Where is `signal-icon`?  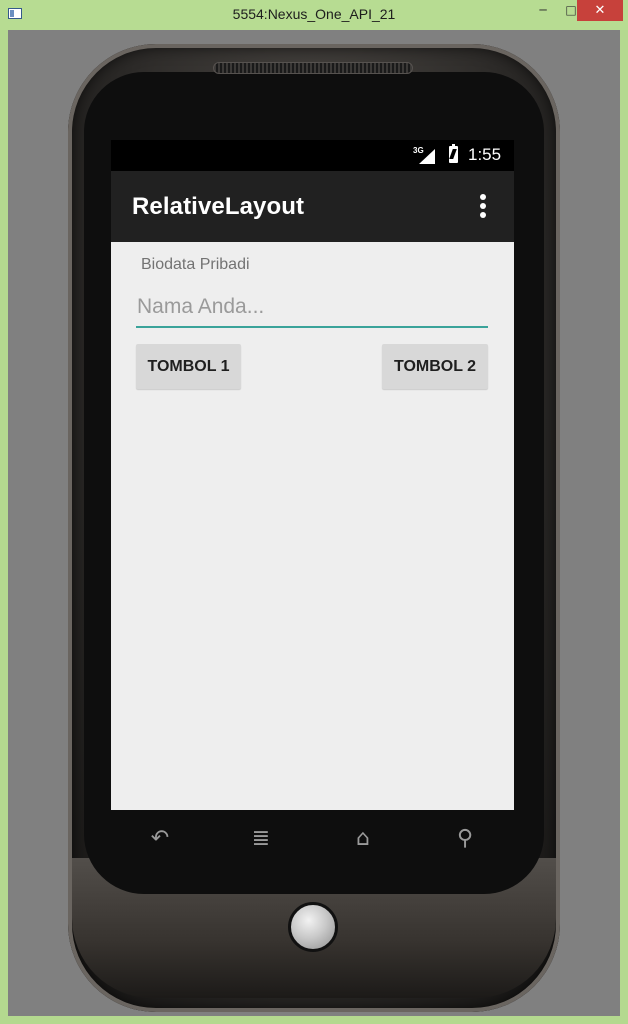 signal-icon is located at coordinates (427, 156).